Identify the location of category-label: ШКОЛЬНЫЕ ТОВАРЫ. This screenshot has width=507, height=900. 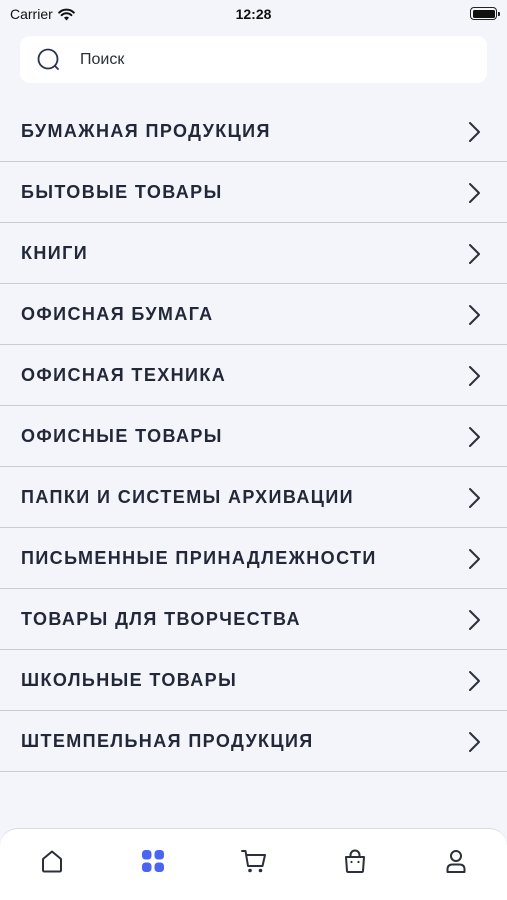
(129, 680).